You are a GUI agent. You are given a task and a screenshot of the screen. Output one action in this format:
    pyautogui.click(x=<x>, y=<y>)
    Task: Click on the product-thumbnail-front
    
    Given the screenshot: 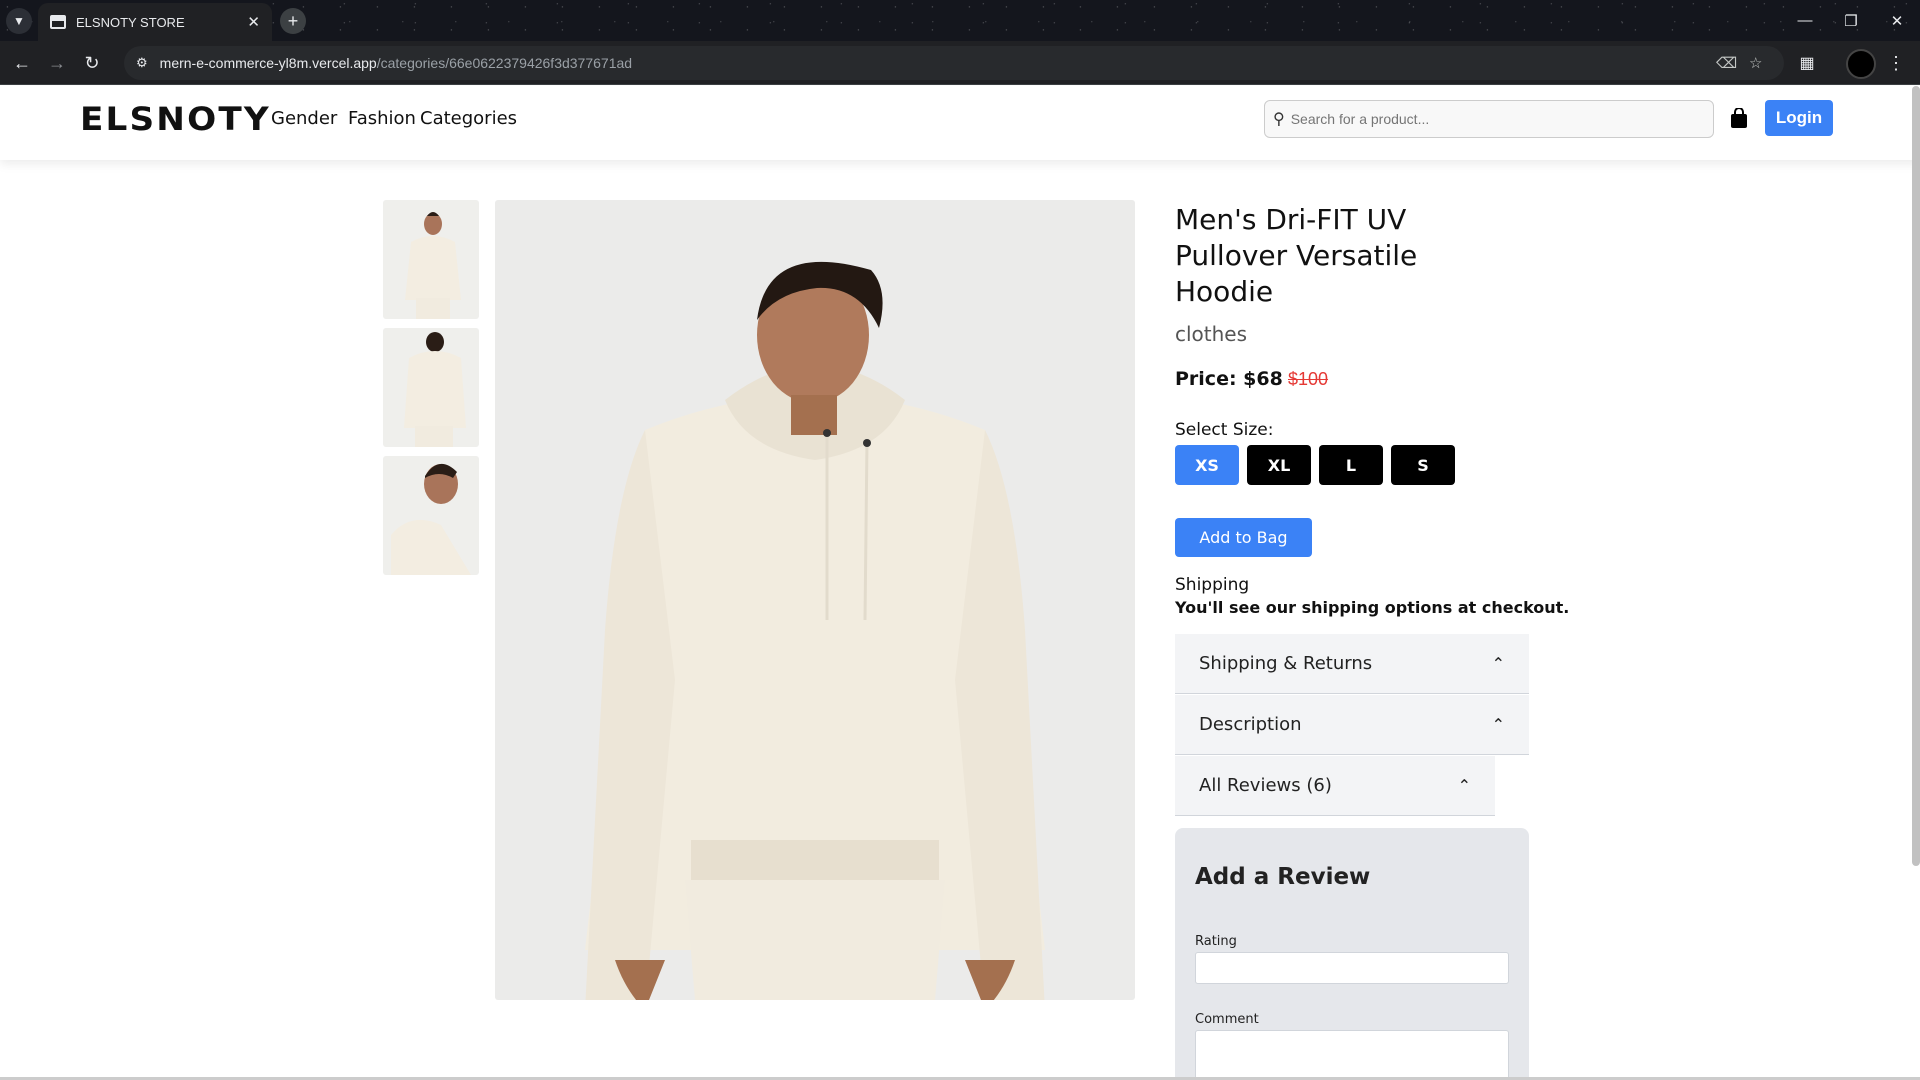 What is the action you would take?
    pyautogui.click(x=431, y=259)
    